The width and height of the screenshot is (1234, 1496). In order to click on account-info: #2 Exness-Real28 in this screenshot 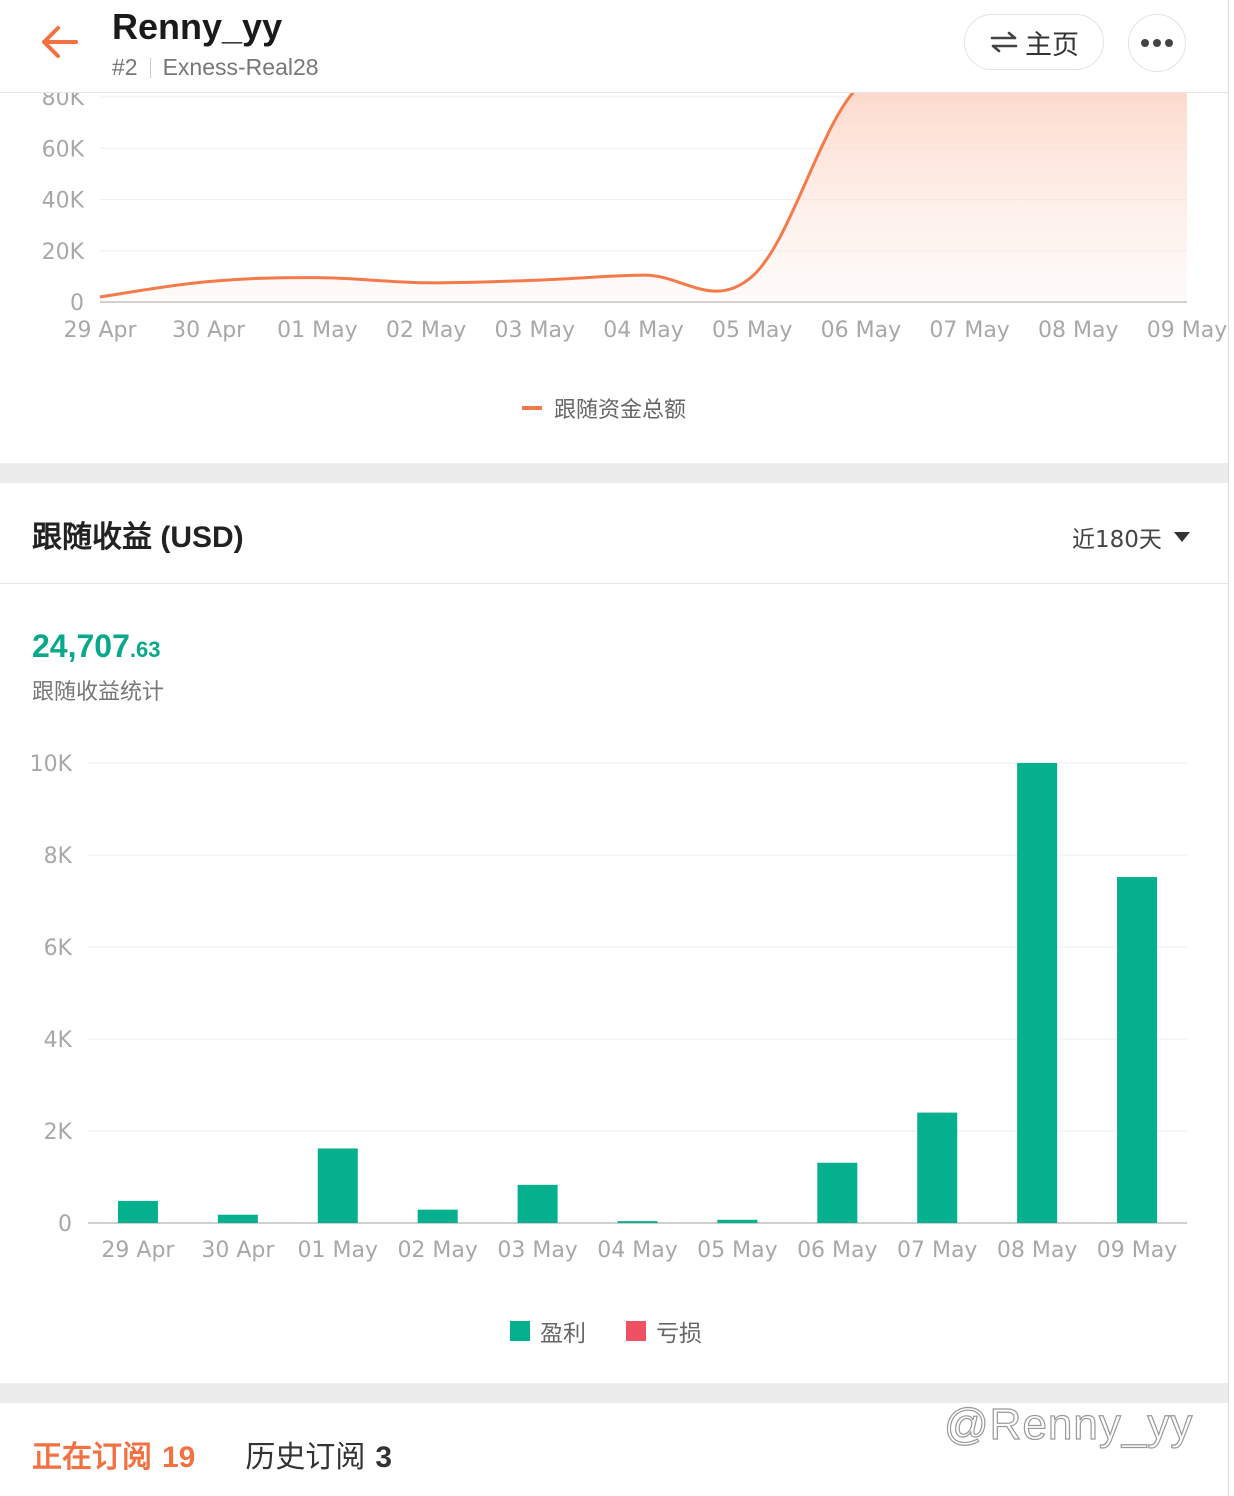, I will do `click(215, 67)`.